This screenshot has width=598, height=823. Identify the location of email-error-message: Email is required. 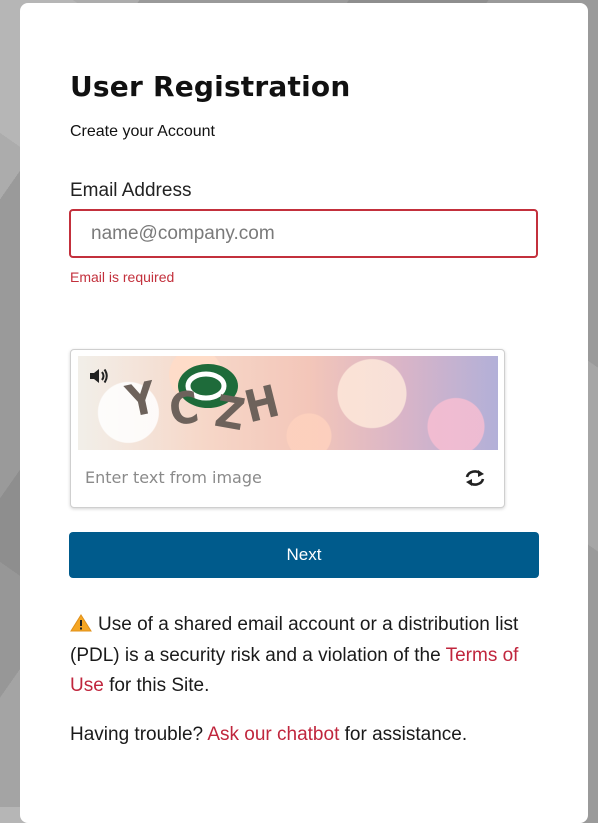
(122, 277).